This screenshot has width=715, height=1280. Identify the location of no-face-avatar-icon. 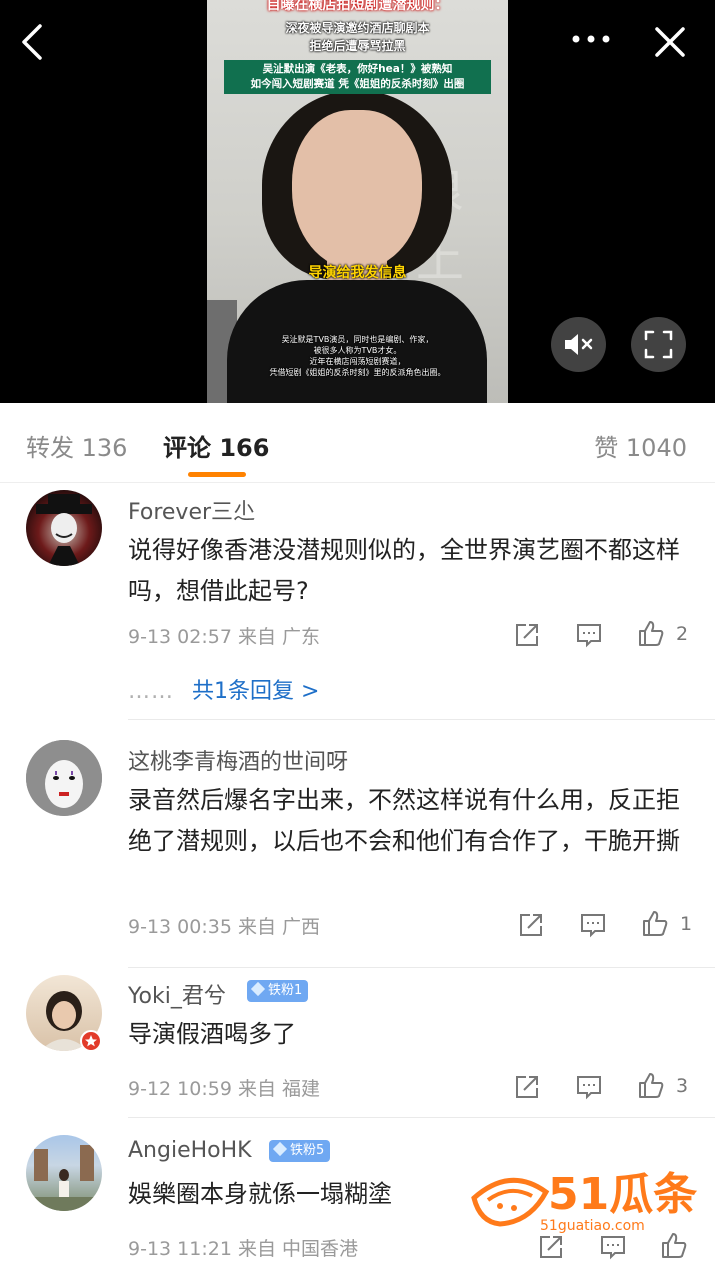
(64, 778).